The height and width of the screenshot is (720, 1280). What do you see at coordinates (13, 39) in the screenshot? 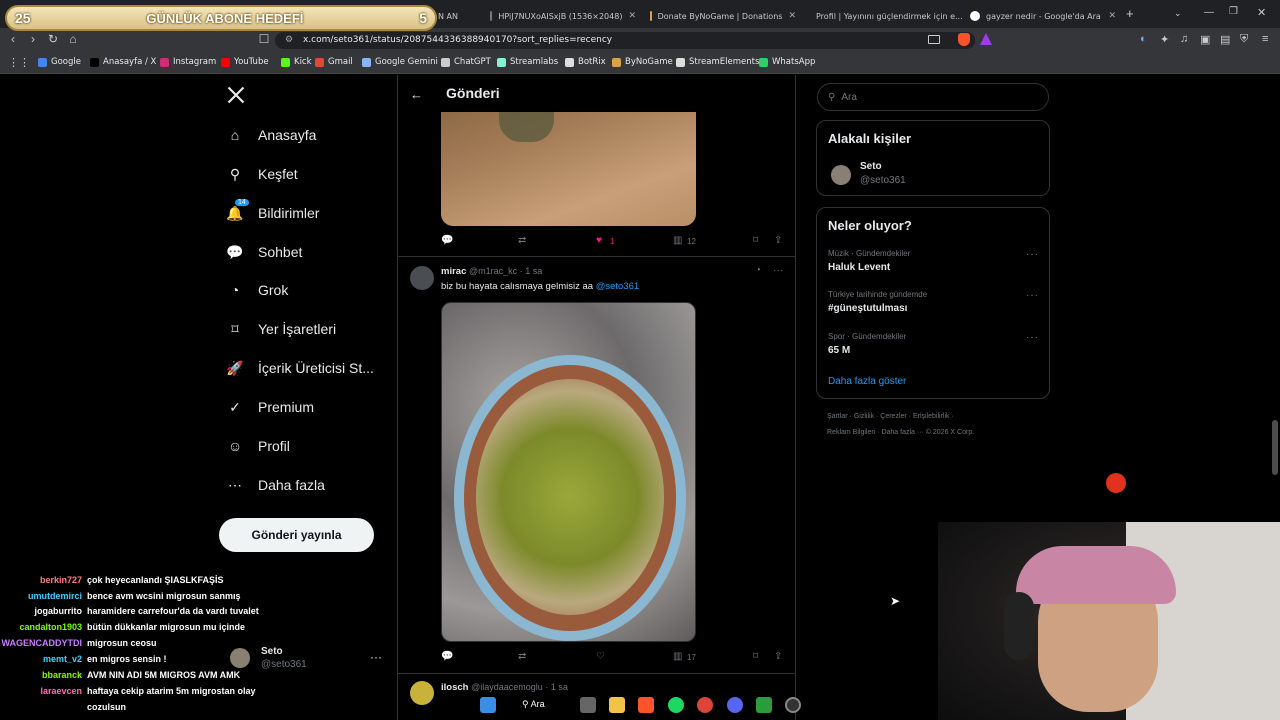
I see `back-icon: ‹` at bounding box center [13, 39].